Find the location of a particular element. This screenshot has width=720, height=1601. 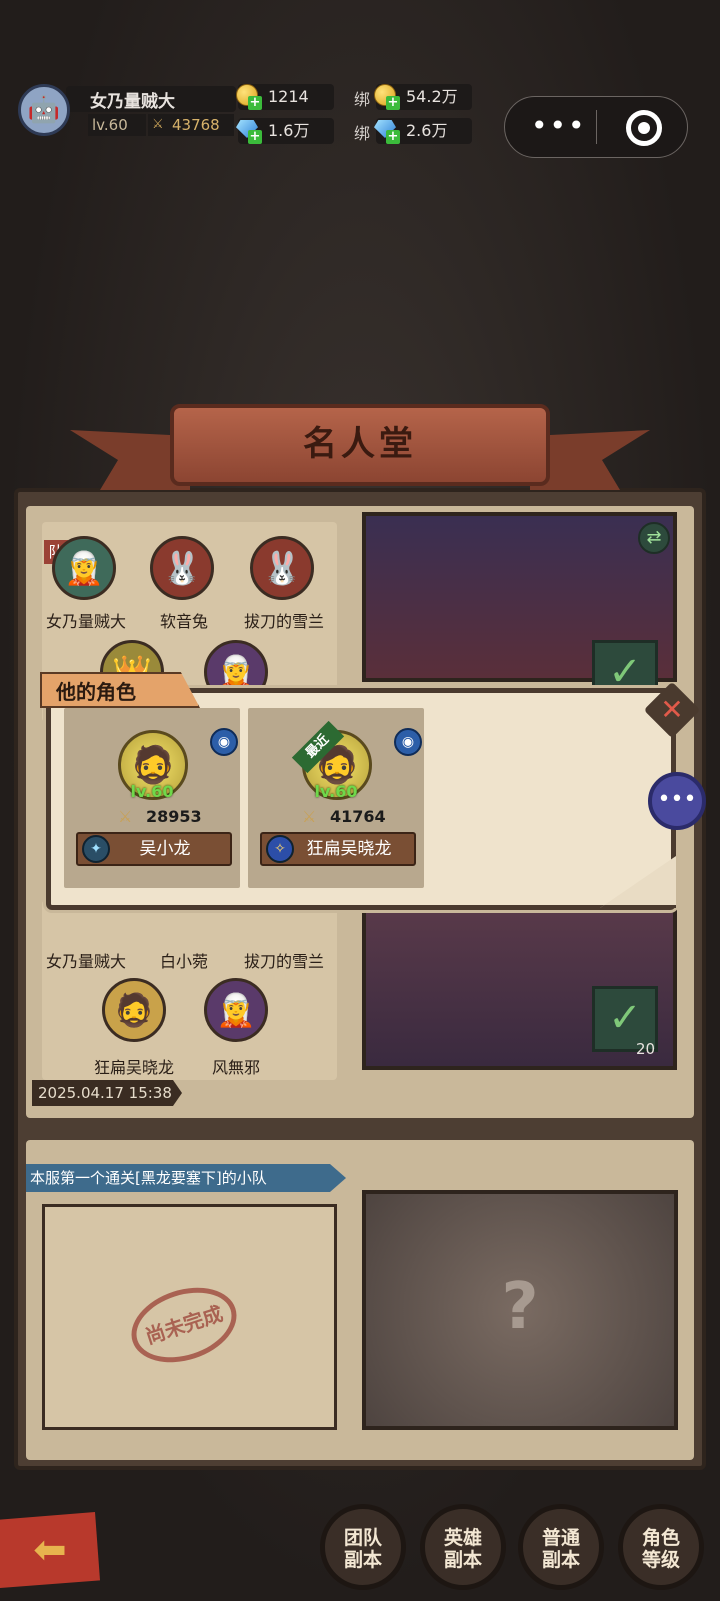

character-power: 28953 is located at coordinates (174, 816).